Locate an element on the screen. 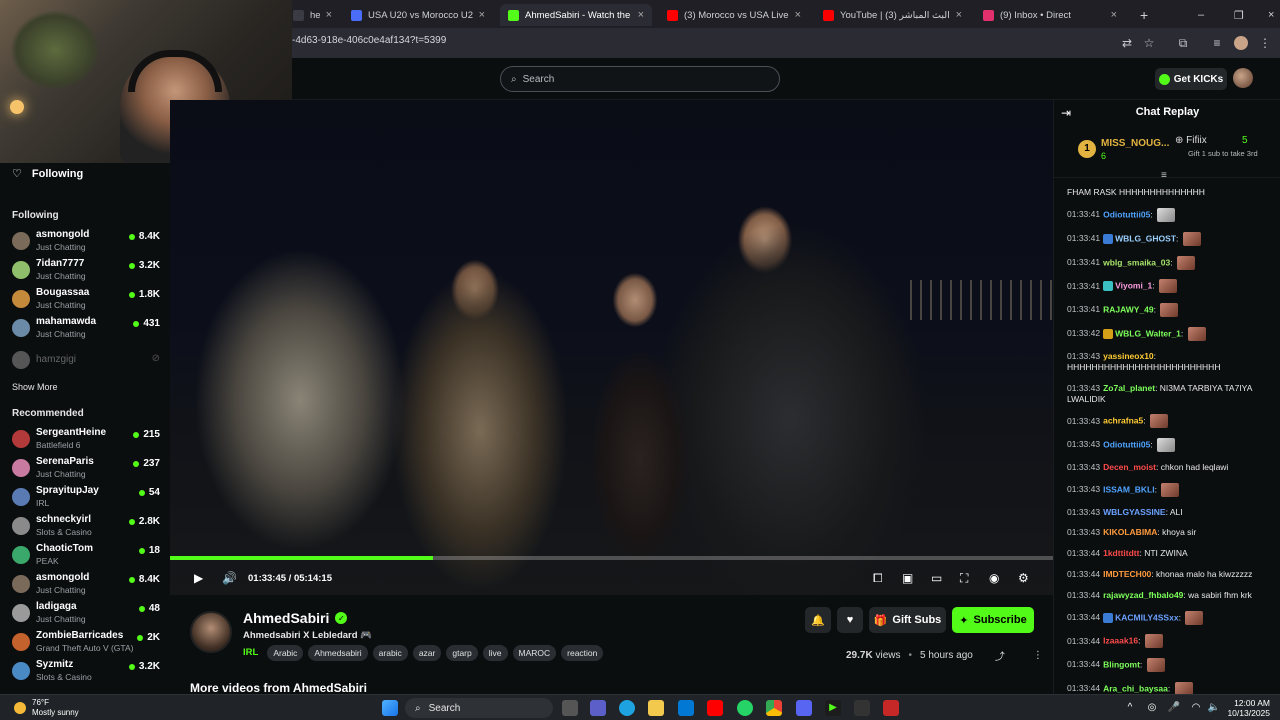  notification-bell-button: 🔔 is located at coordinates (818, 620).